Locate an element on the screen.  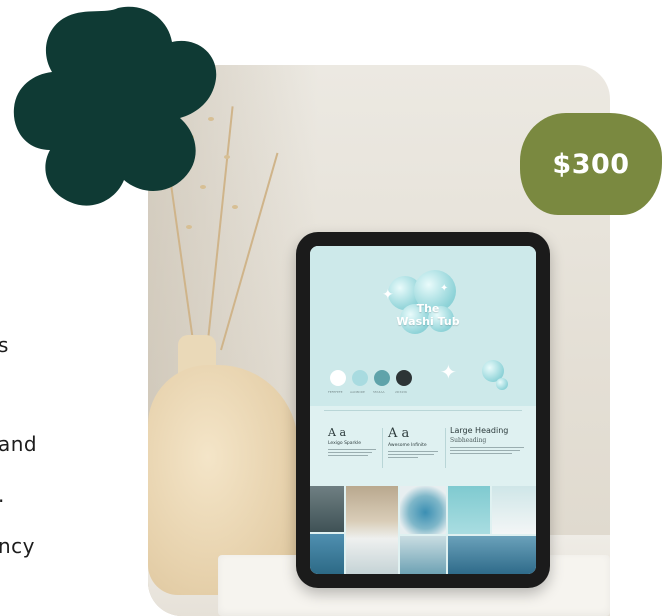
swatch-label: 2D3436 is located at coordinates (401, 392).